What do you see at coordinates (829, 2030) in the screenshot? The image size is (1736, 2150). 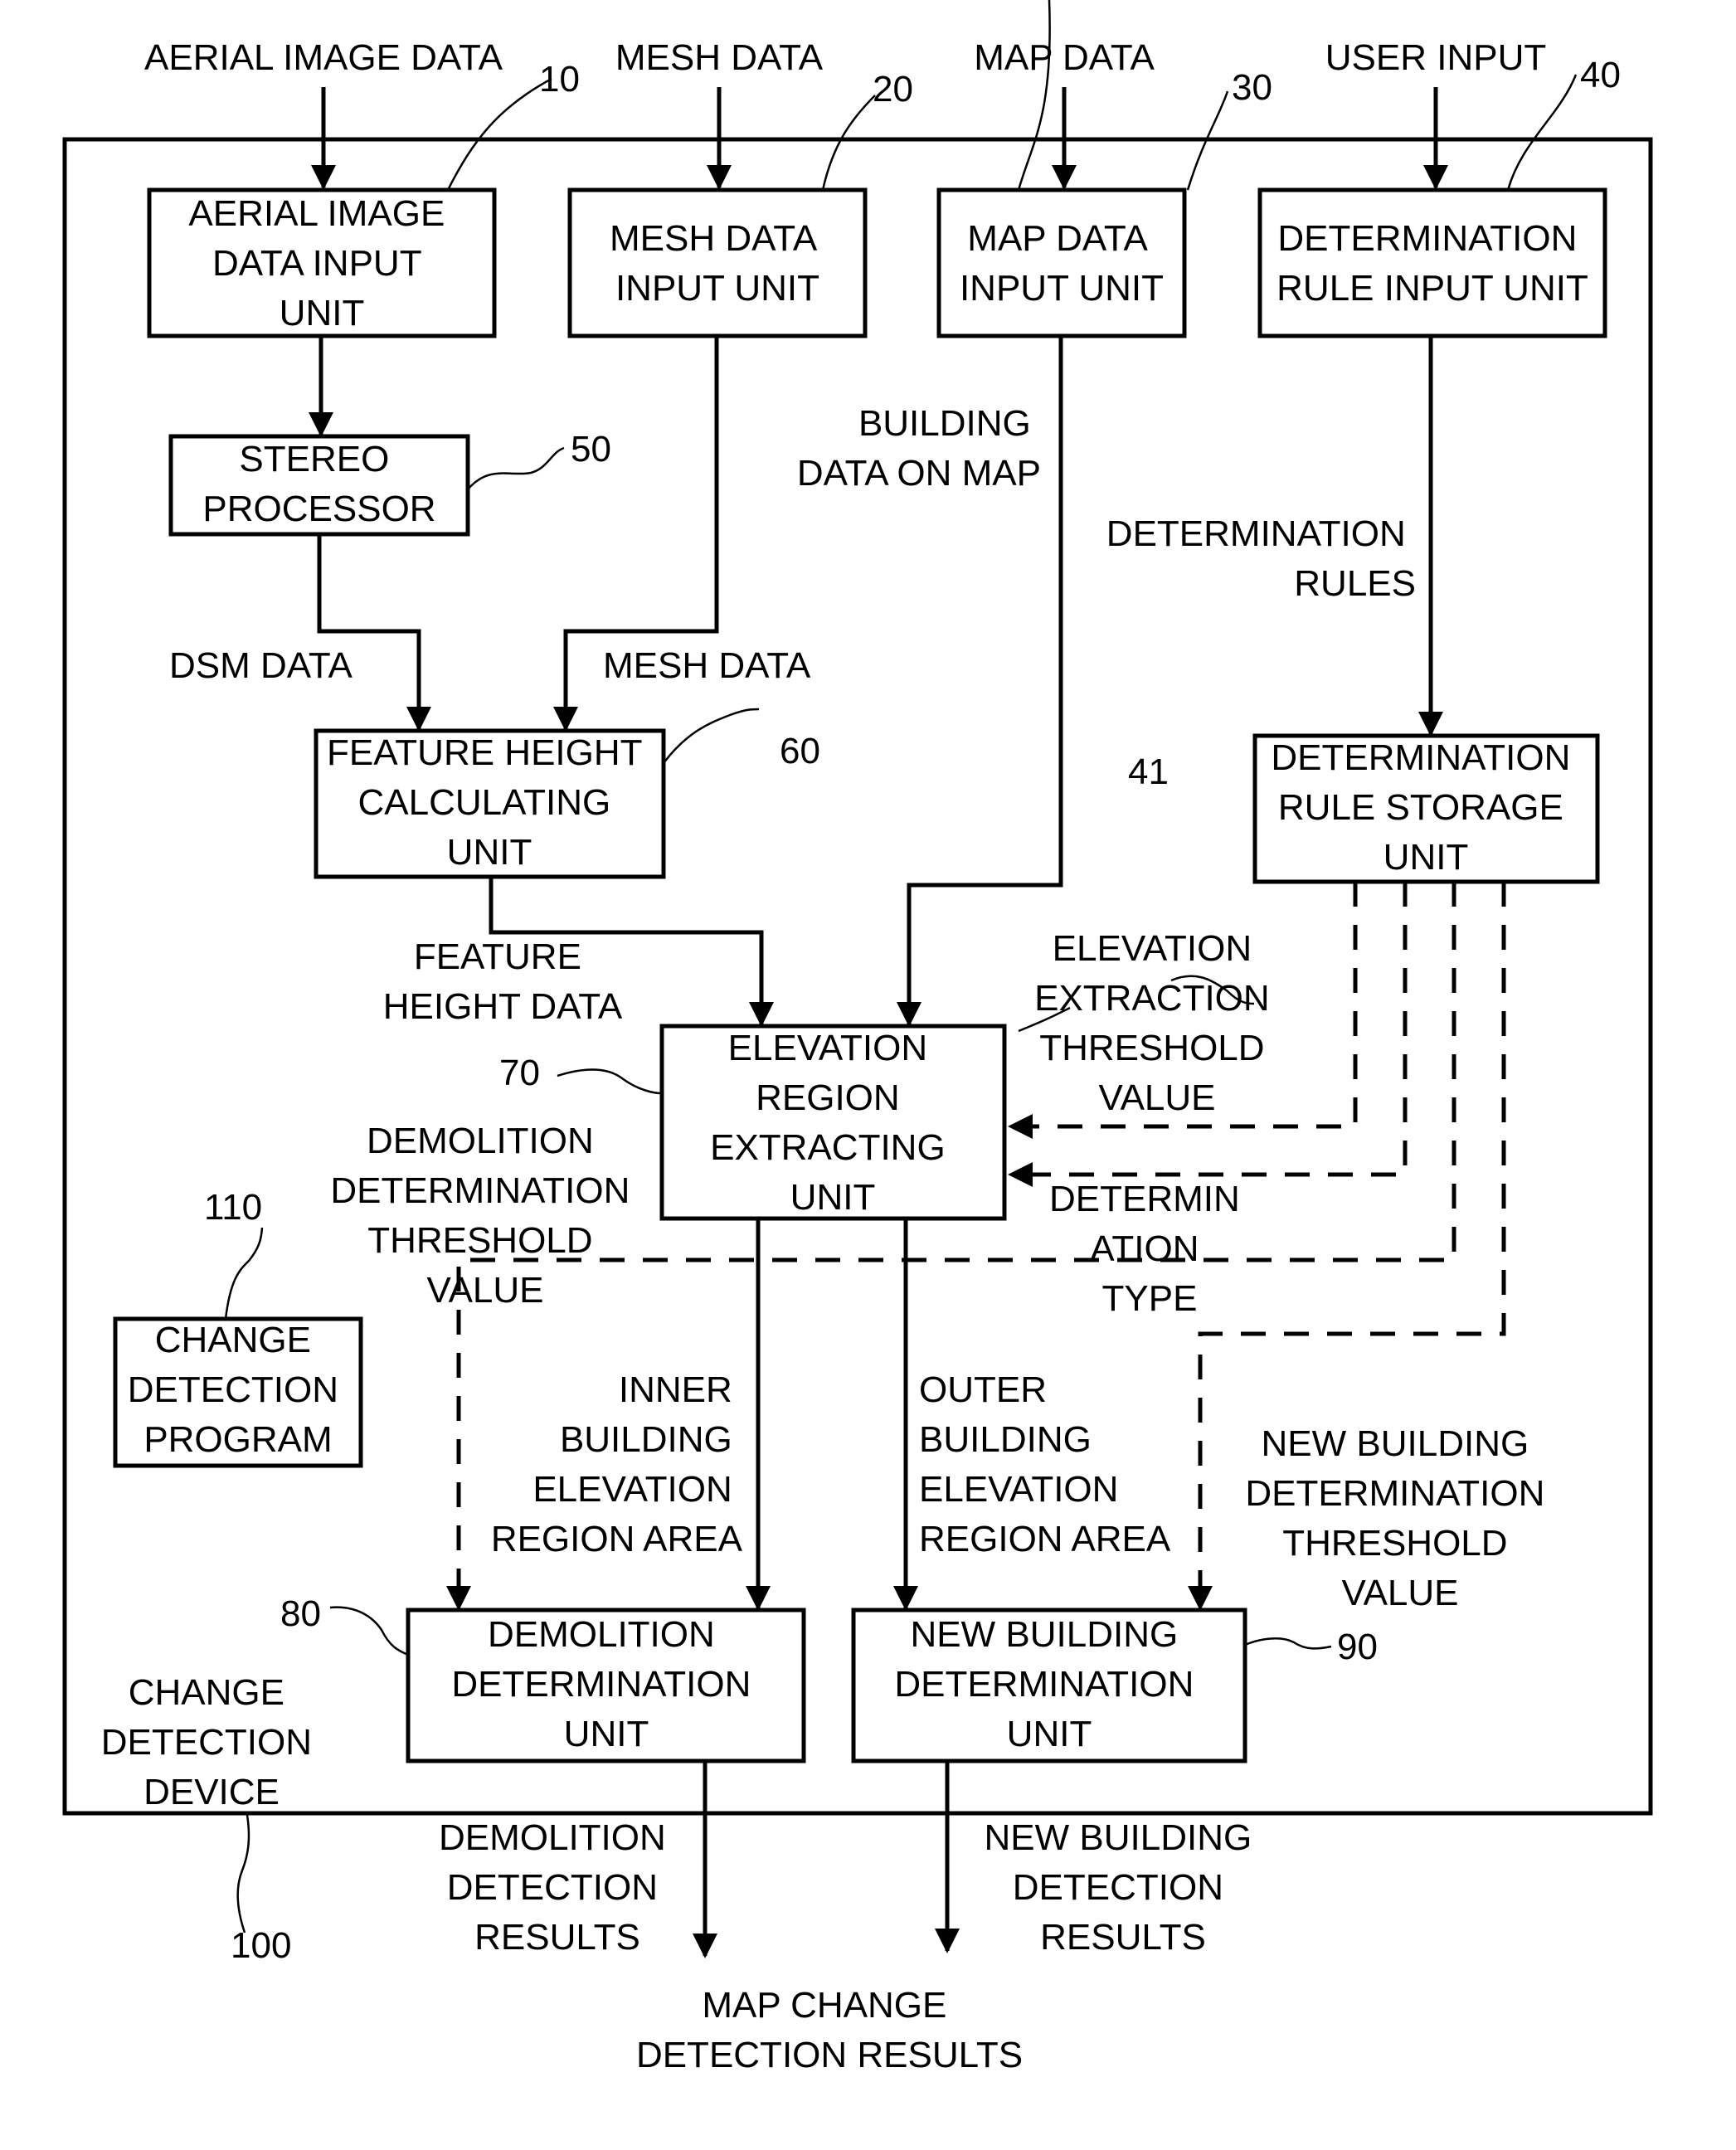 I see `output-label-map-change-detection-results: MAP CHANGE DETECTION RESULTS` at bounding box center [829, 2030].